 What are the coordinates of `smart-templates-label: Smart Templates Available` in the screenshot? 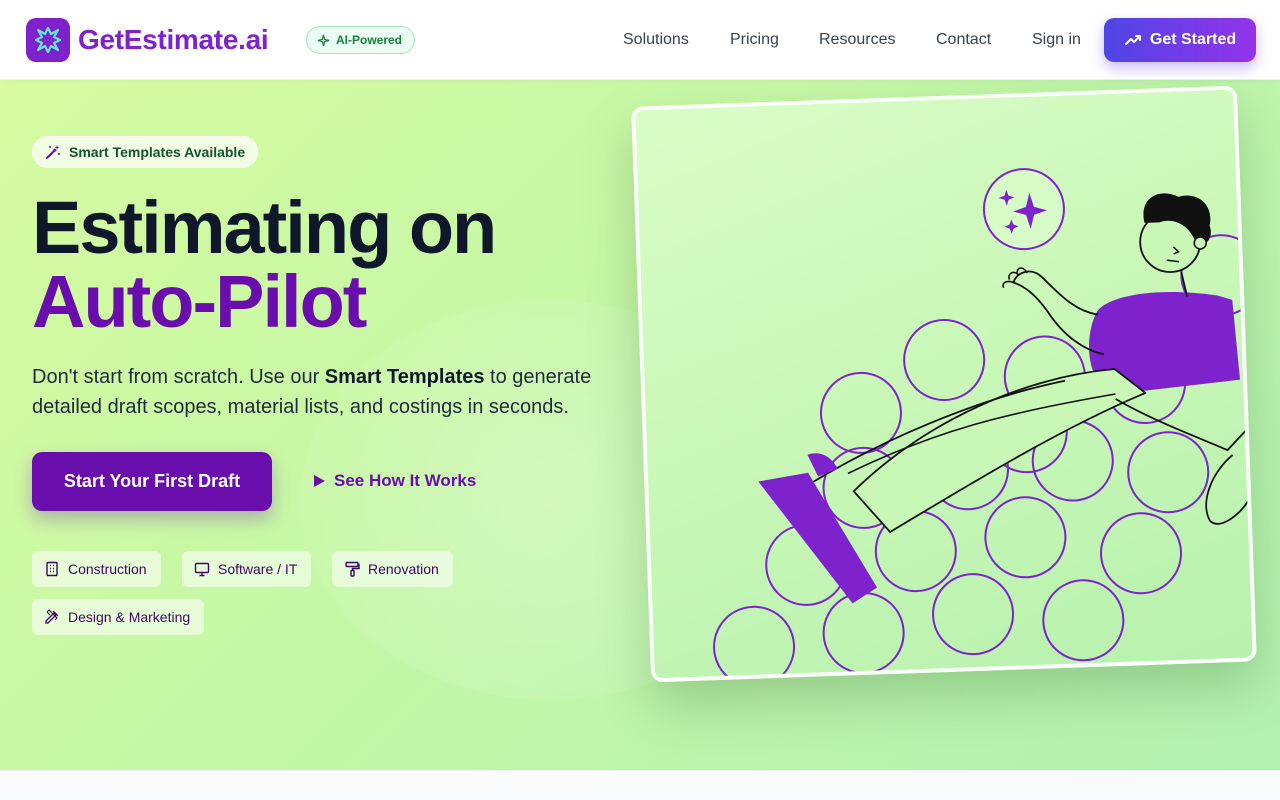 It's located at (157, 152).